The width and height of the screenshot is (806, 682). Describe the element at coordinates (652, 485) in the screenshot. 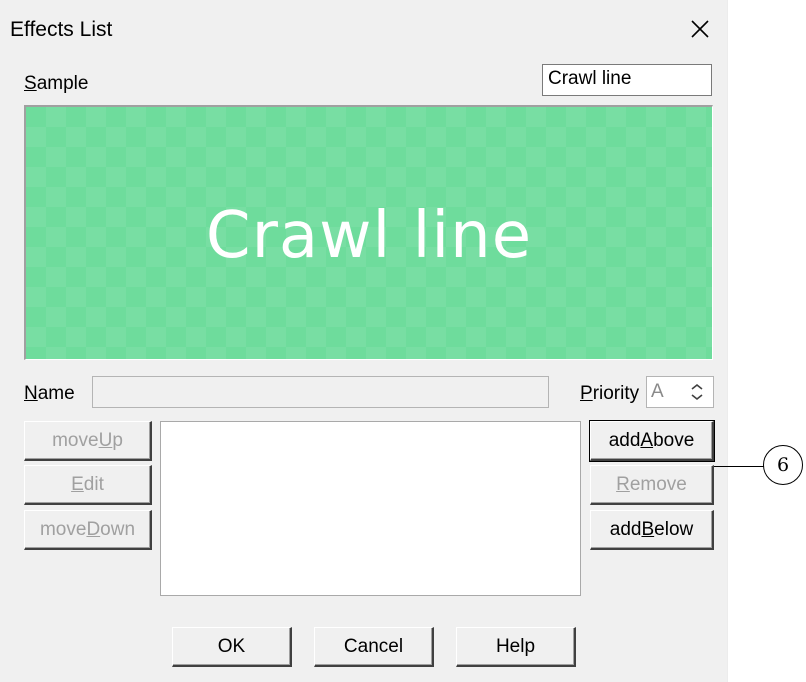

I see `remove-button: Remove` at that location.